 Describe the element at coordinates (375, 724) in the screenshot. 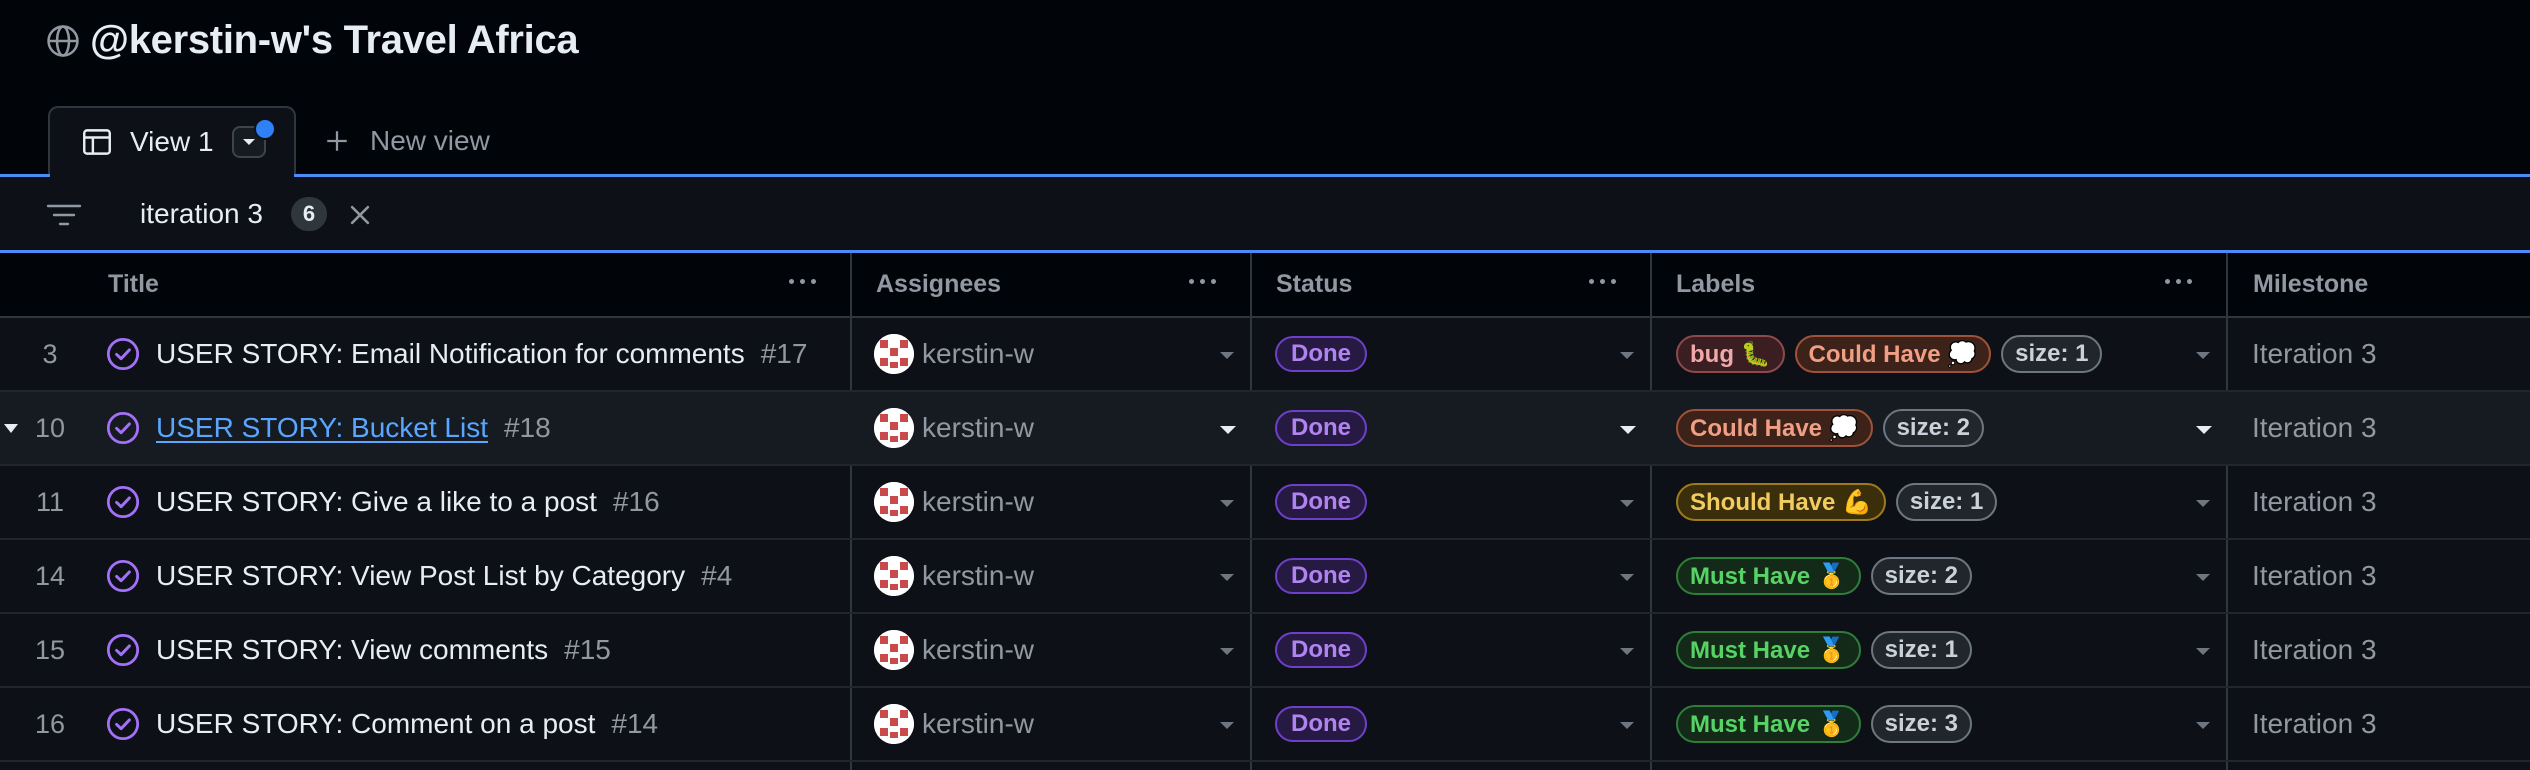

I see `issue-title: USER STORY: Comment on a post` at that location.